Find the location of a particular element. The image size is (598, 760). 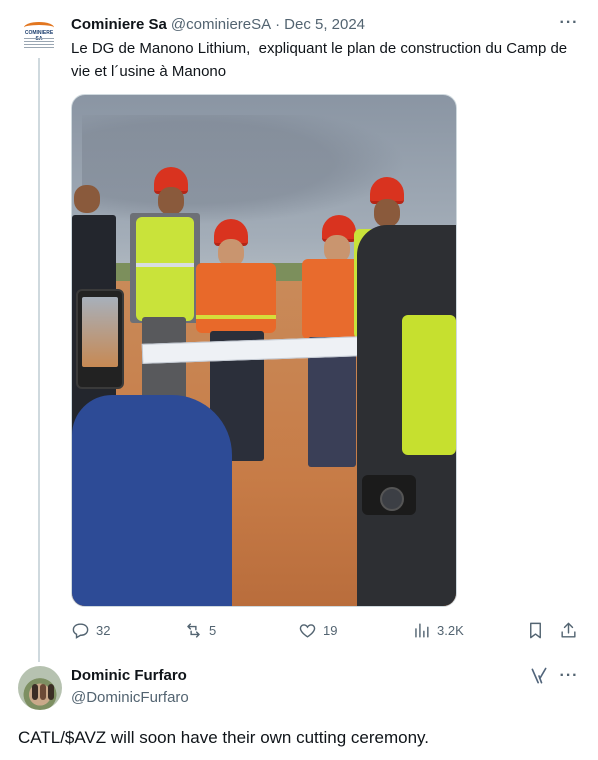

camera is located at coordinates (389, 495).